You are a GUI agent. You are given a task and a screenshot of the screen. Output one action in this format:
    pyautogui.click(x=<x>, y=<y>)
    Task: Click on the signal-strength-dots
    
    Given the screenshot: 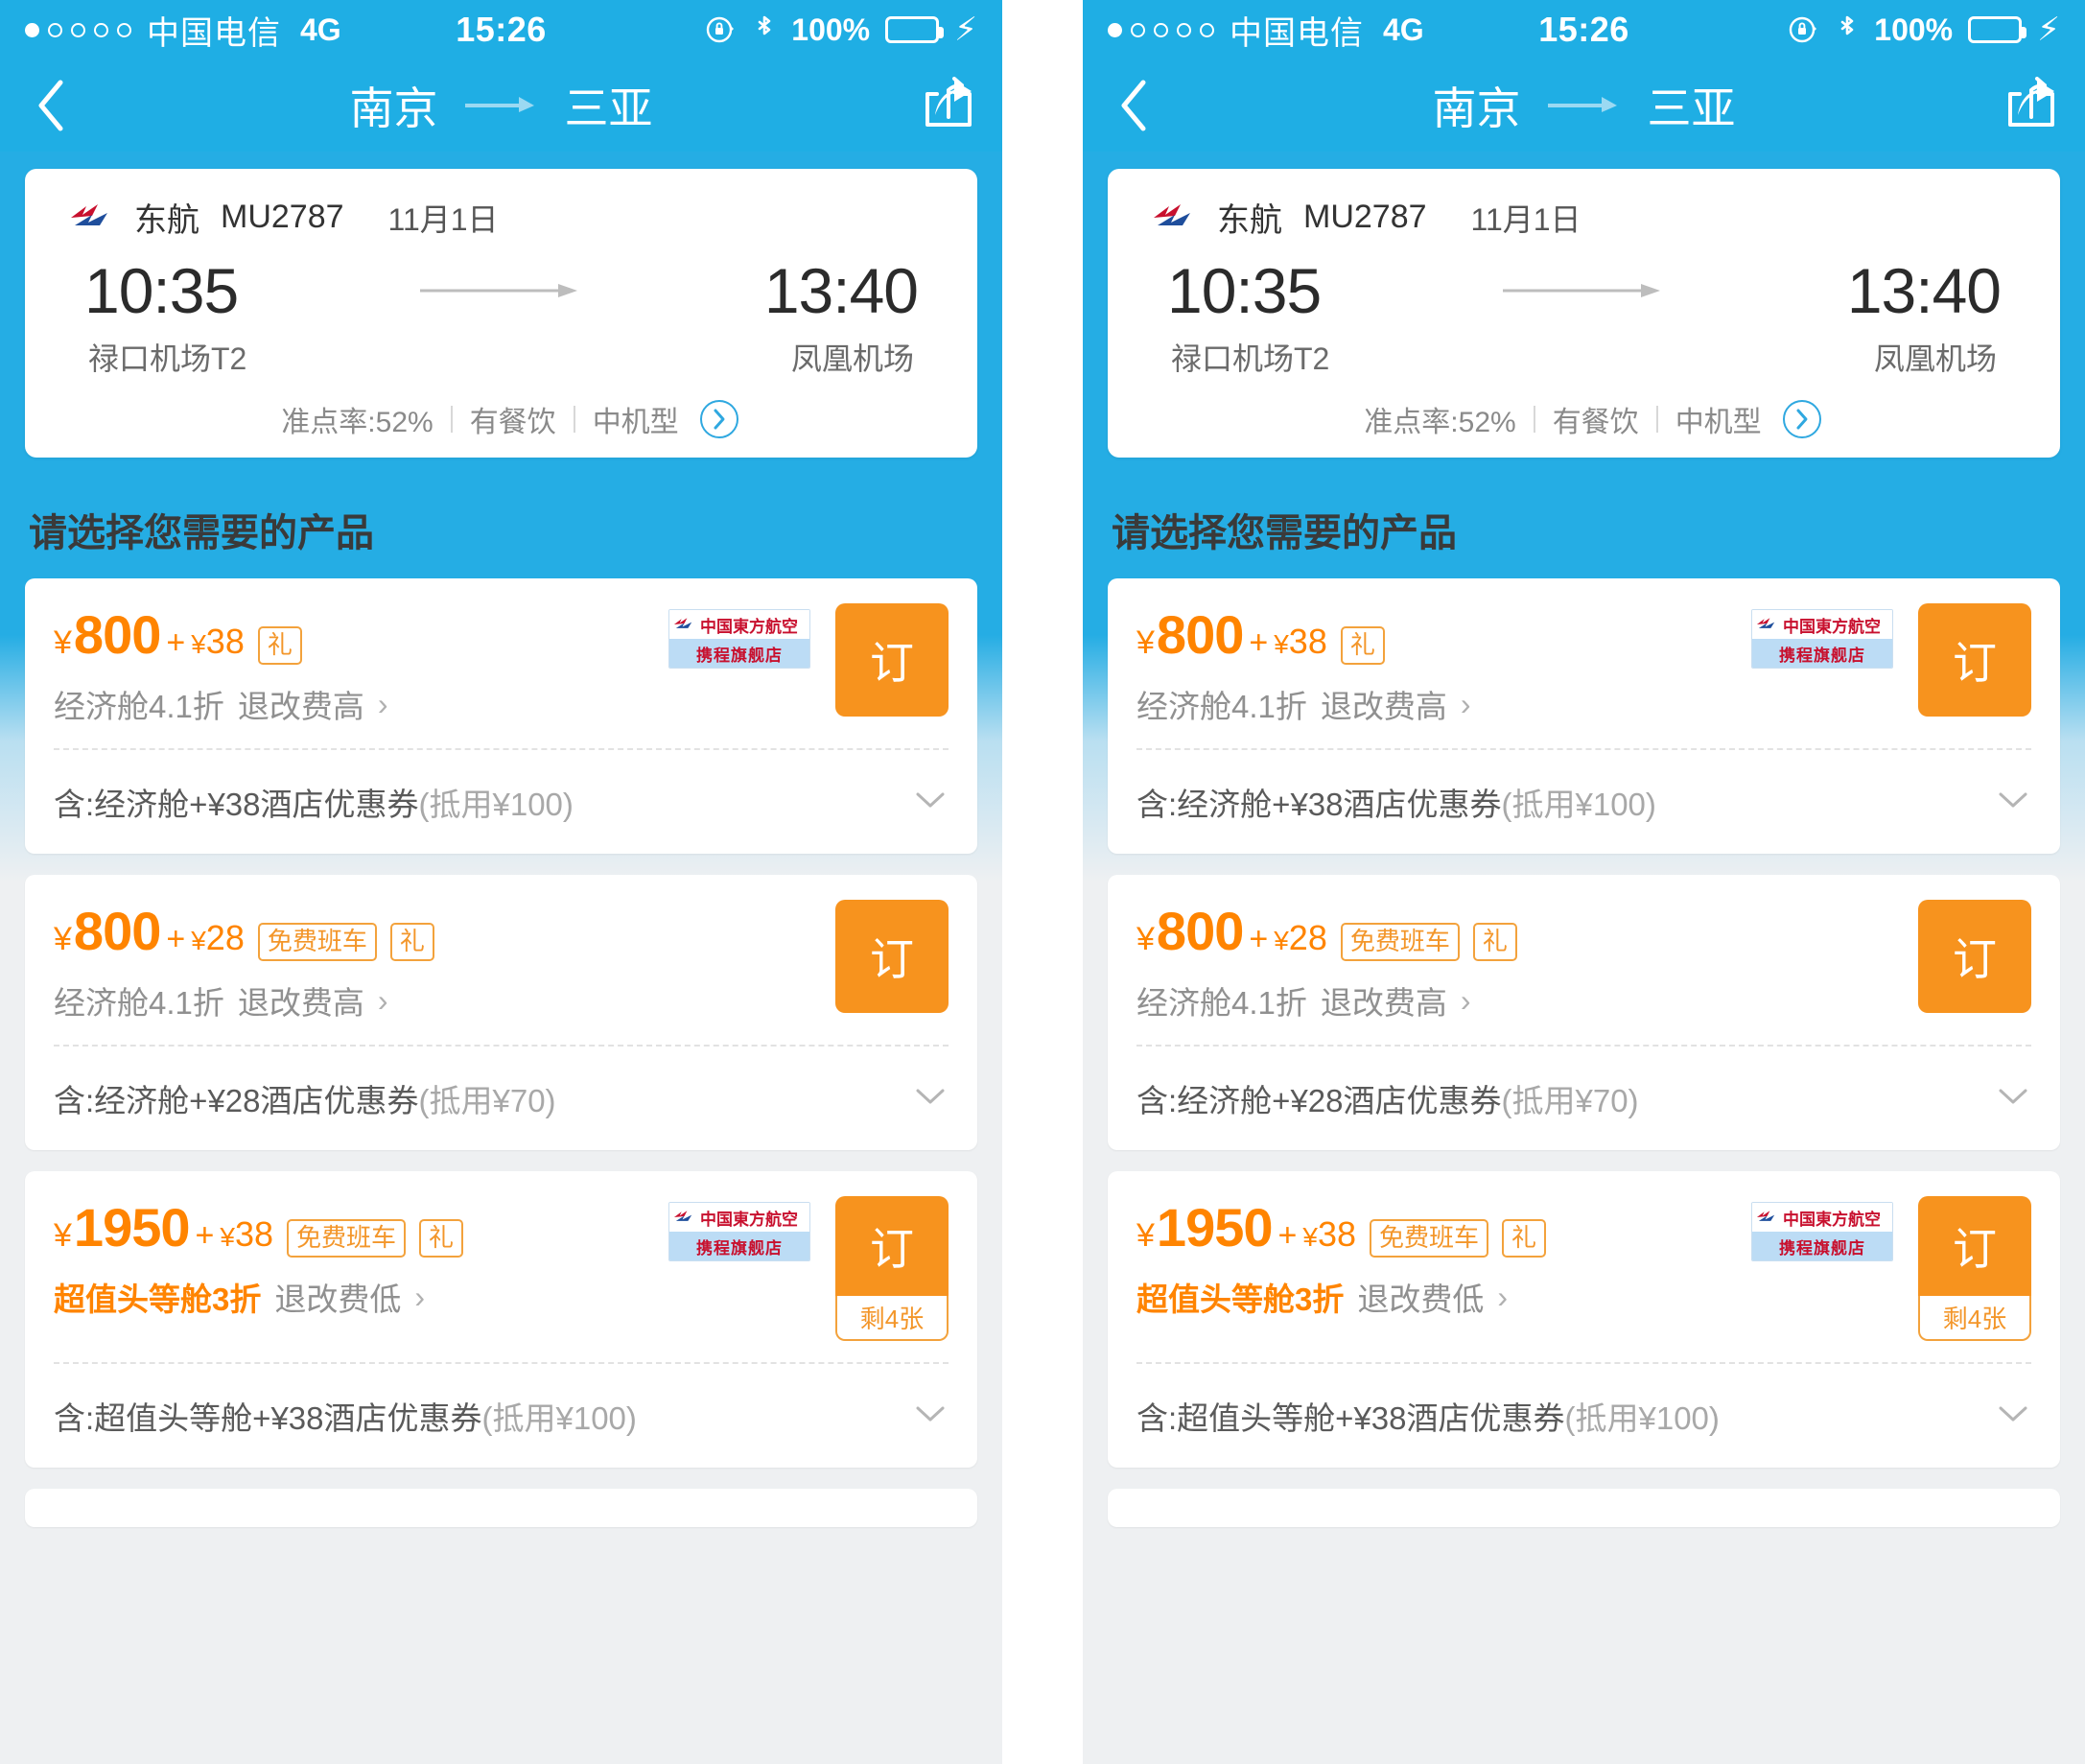 What is the action you would take?
    pyautogui.click(x=1161, y=30)
    